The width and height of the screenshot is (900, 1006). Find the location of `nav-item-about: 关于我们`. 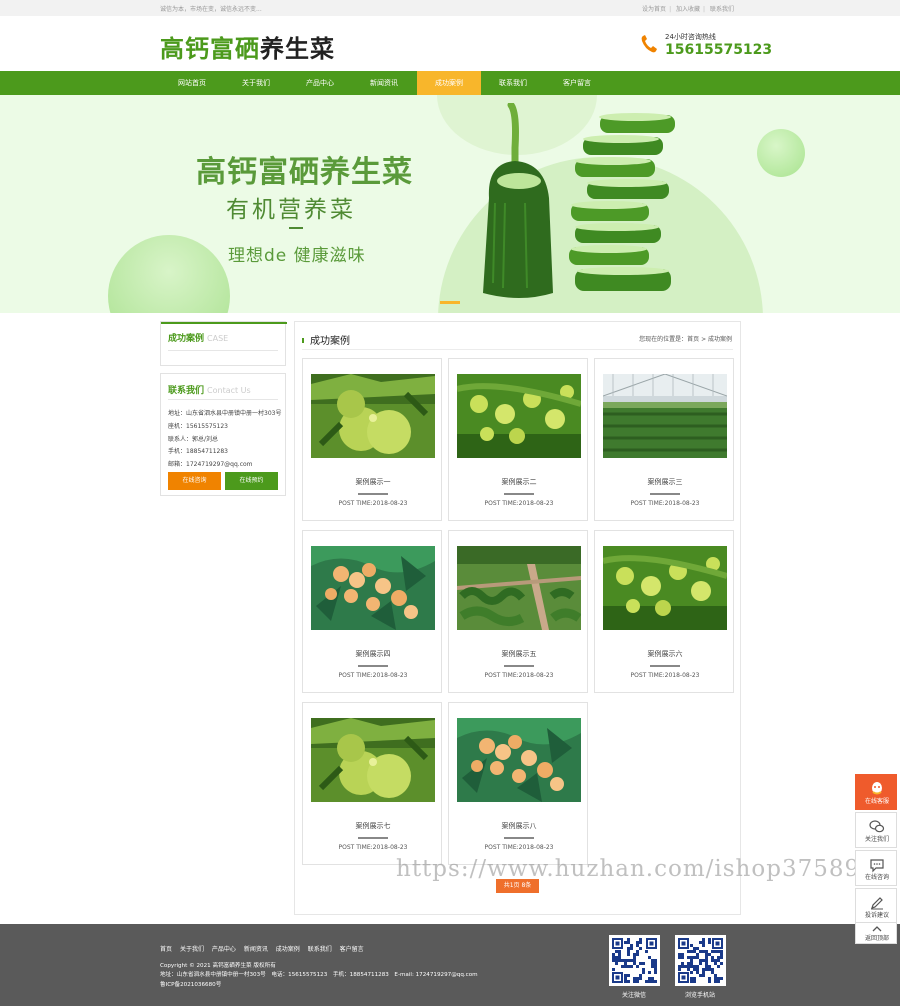

nav-item-about: 关于我们 is located at coordinates (256, 83).